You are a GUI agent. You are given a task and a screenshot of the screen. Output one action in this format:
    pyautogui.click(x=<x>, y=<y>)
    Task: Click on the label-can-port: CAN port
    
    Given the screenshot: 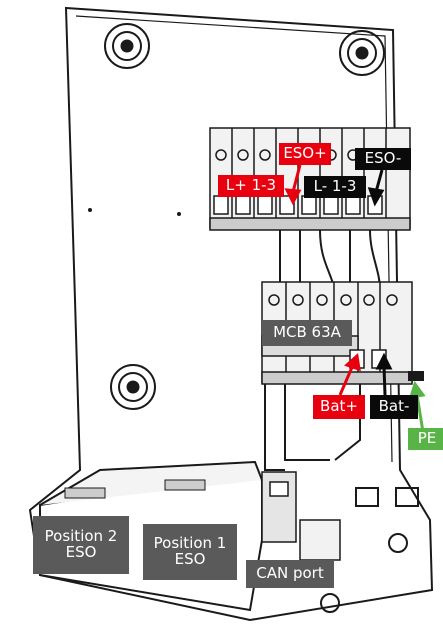 What is the action you would take?
    pyautogui.click(x=290, y=574)
    